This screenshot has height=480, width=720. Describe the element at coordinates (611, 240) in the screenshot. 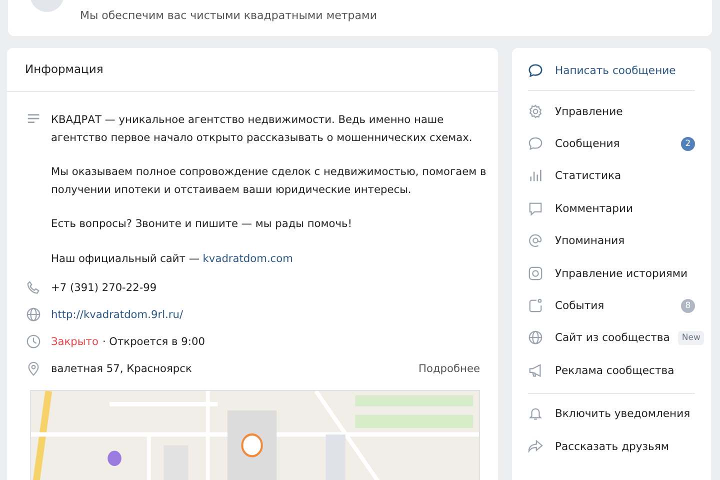

I see `menu-item: Упоминания` at that location.